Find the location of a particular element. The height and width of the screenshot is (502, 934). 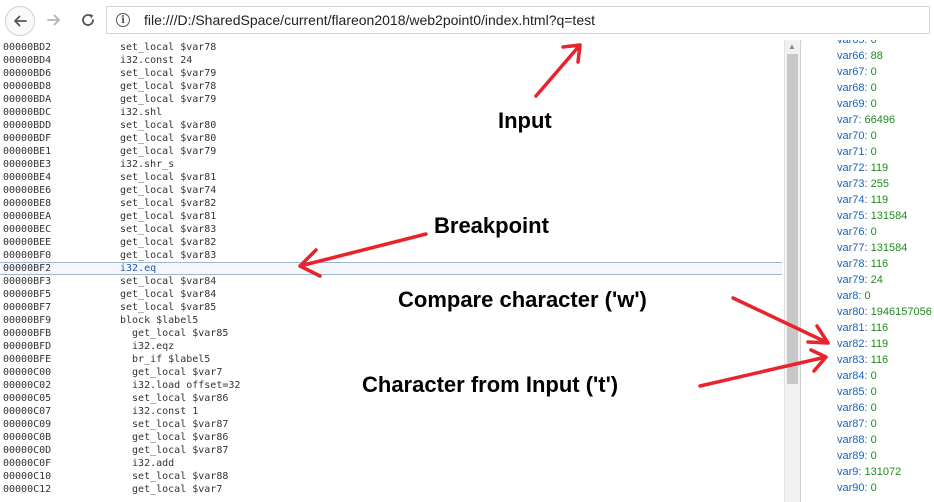

code-address: 00000BFE is located at coordinates (27, 359).